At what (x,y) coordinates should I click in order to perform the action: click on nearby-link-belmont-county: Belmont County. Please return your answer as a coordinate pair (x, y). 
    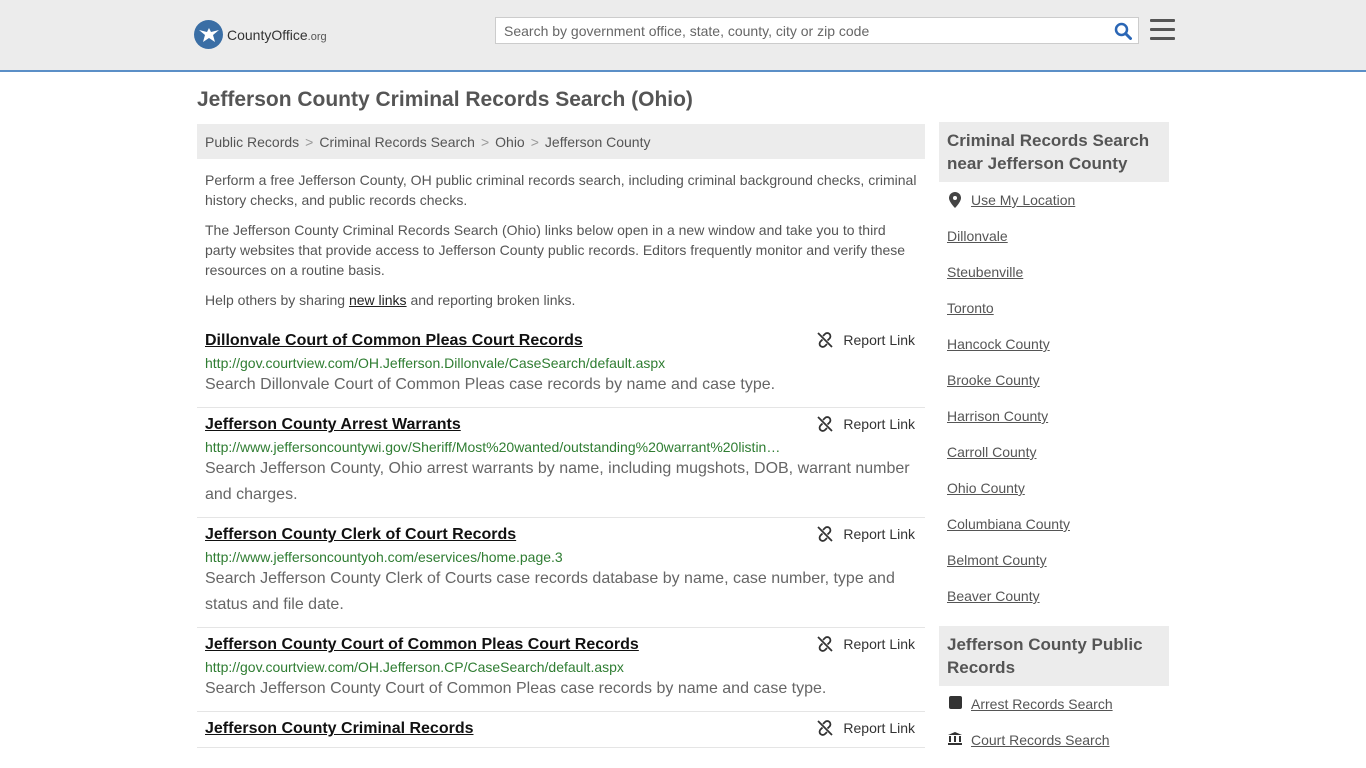
    Looking at the image, I should click on (997, 560).